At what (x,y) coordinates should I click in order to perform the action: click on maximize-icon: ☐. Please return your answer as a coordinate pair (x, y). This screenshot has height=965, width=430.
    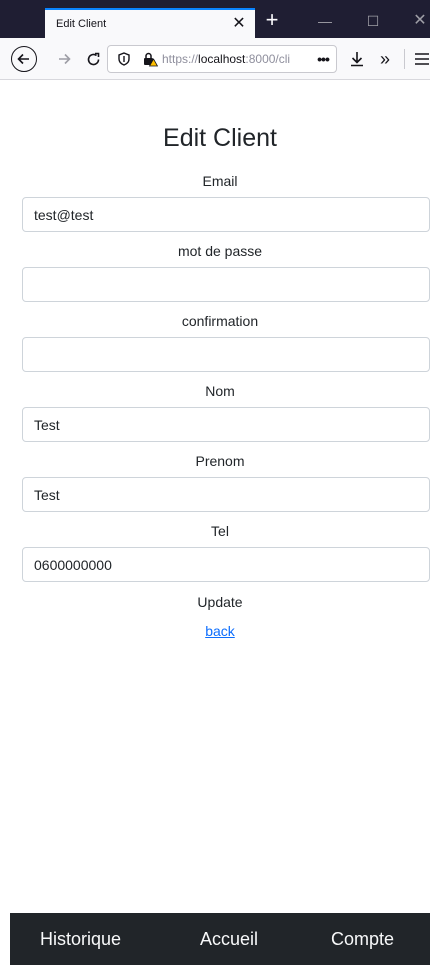
    Looking at the image, I should click on (373, 21).